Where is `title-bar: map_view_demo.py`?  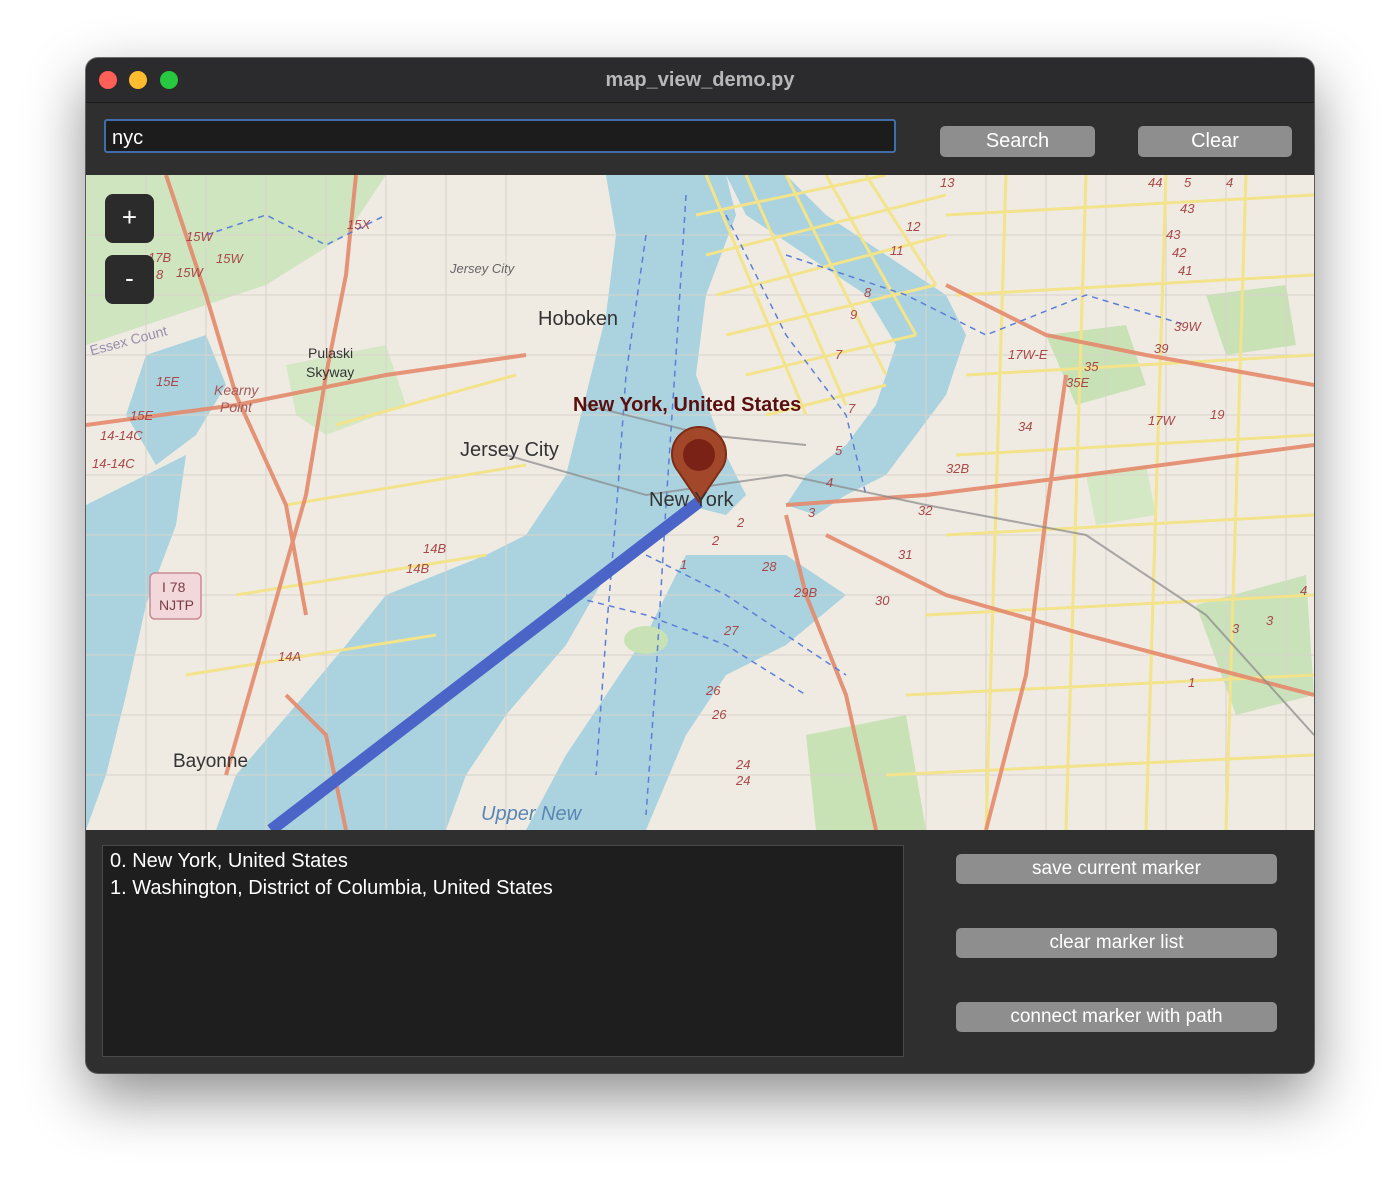 title-bar: map_view_demo.py is located at coordinates (700, 80).